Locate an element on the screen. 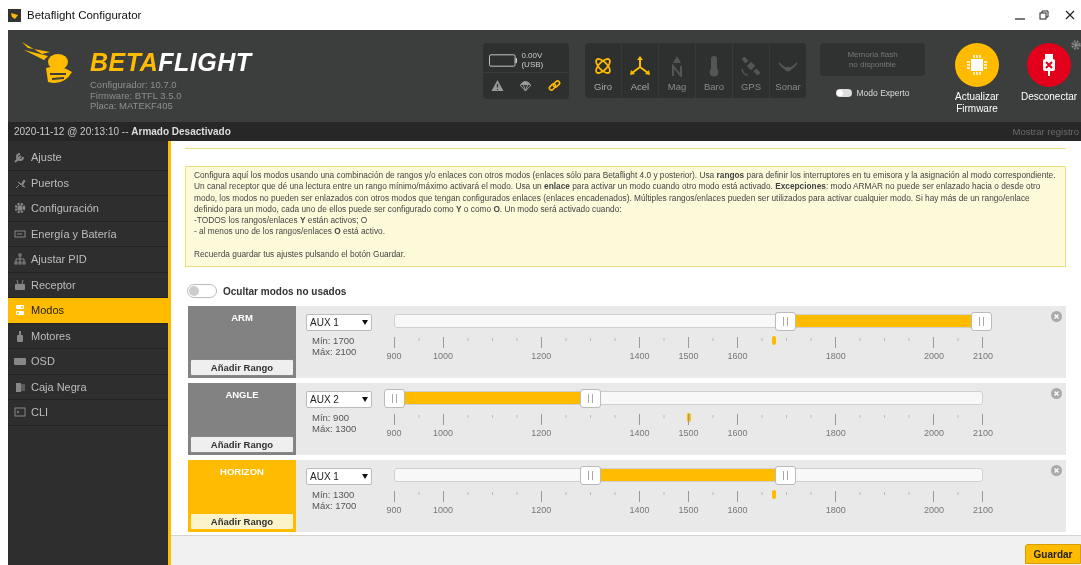 This screenshot has width=1081, height=565. sidebar-item: Motores is located at coordinates (88, 336).